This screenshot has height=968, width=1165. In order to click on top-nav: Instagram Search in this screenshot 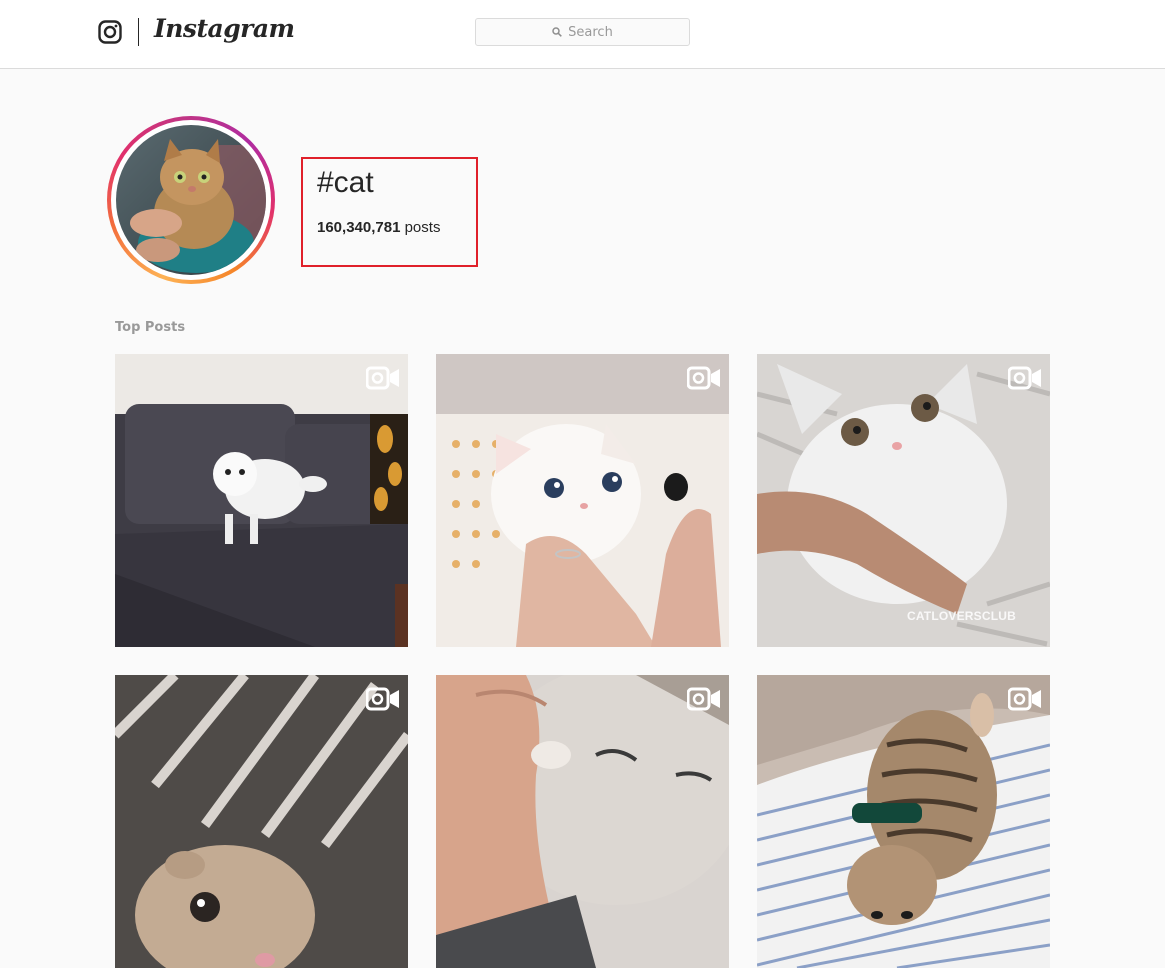, I will do `click(582, 34)`.